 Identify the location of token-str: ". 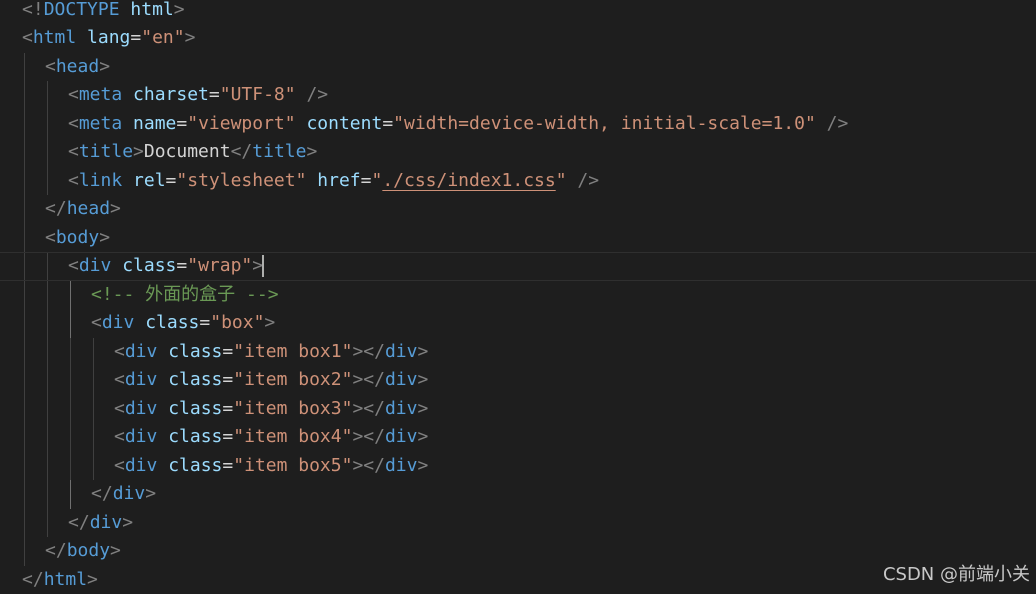
(561, 180).